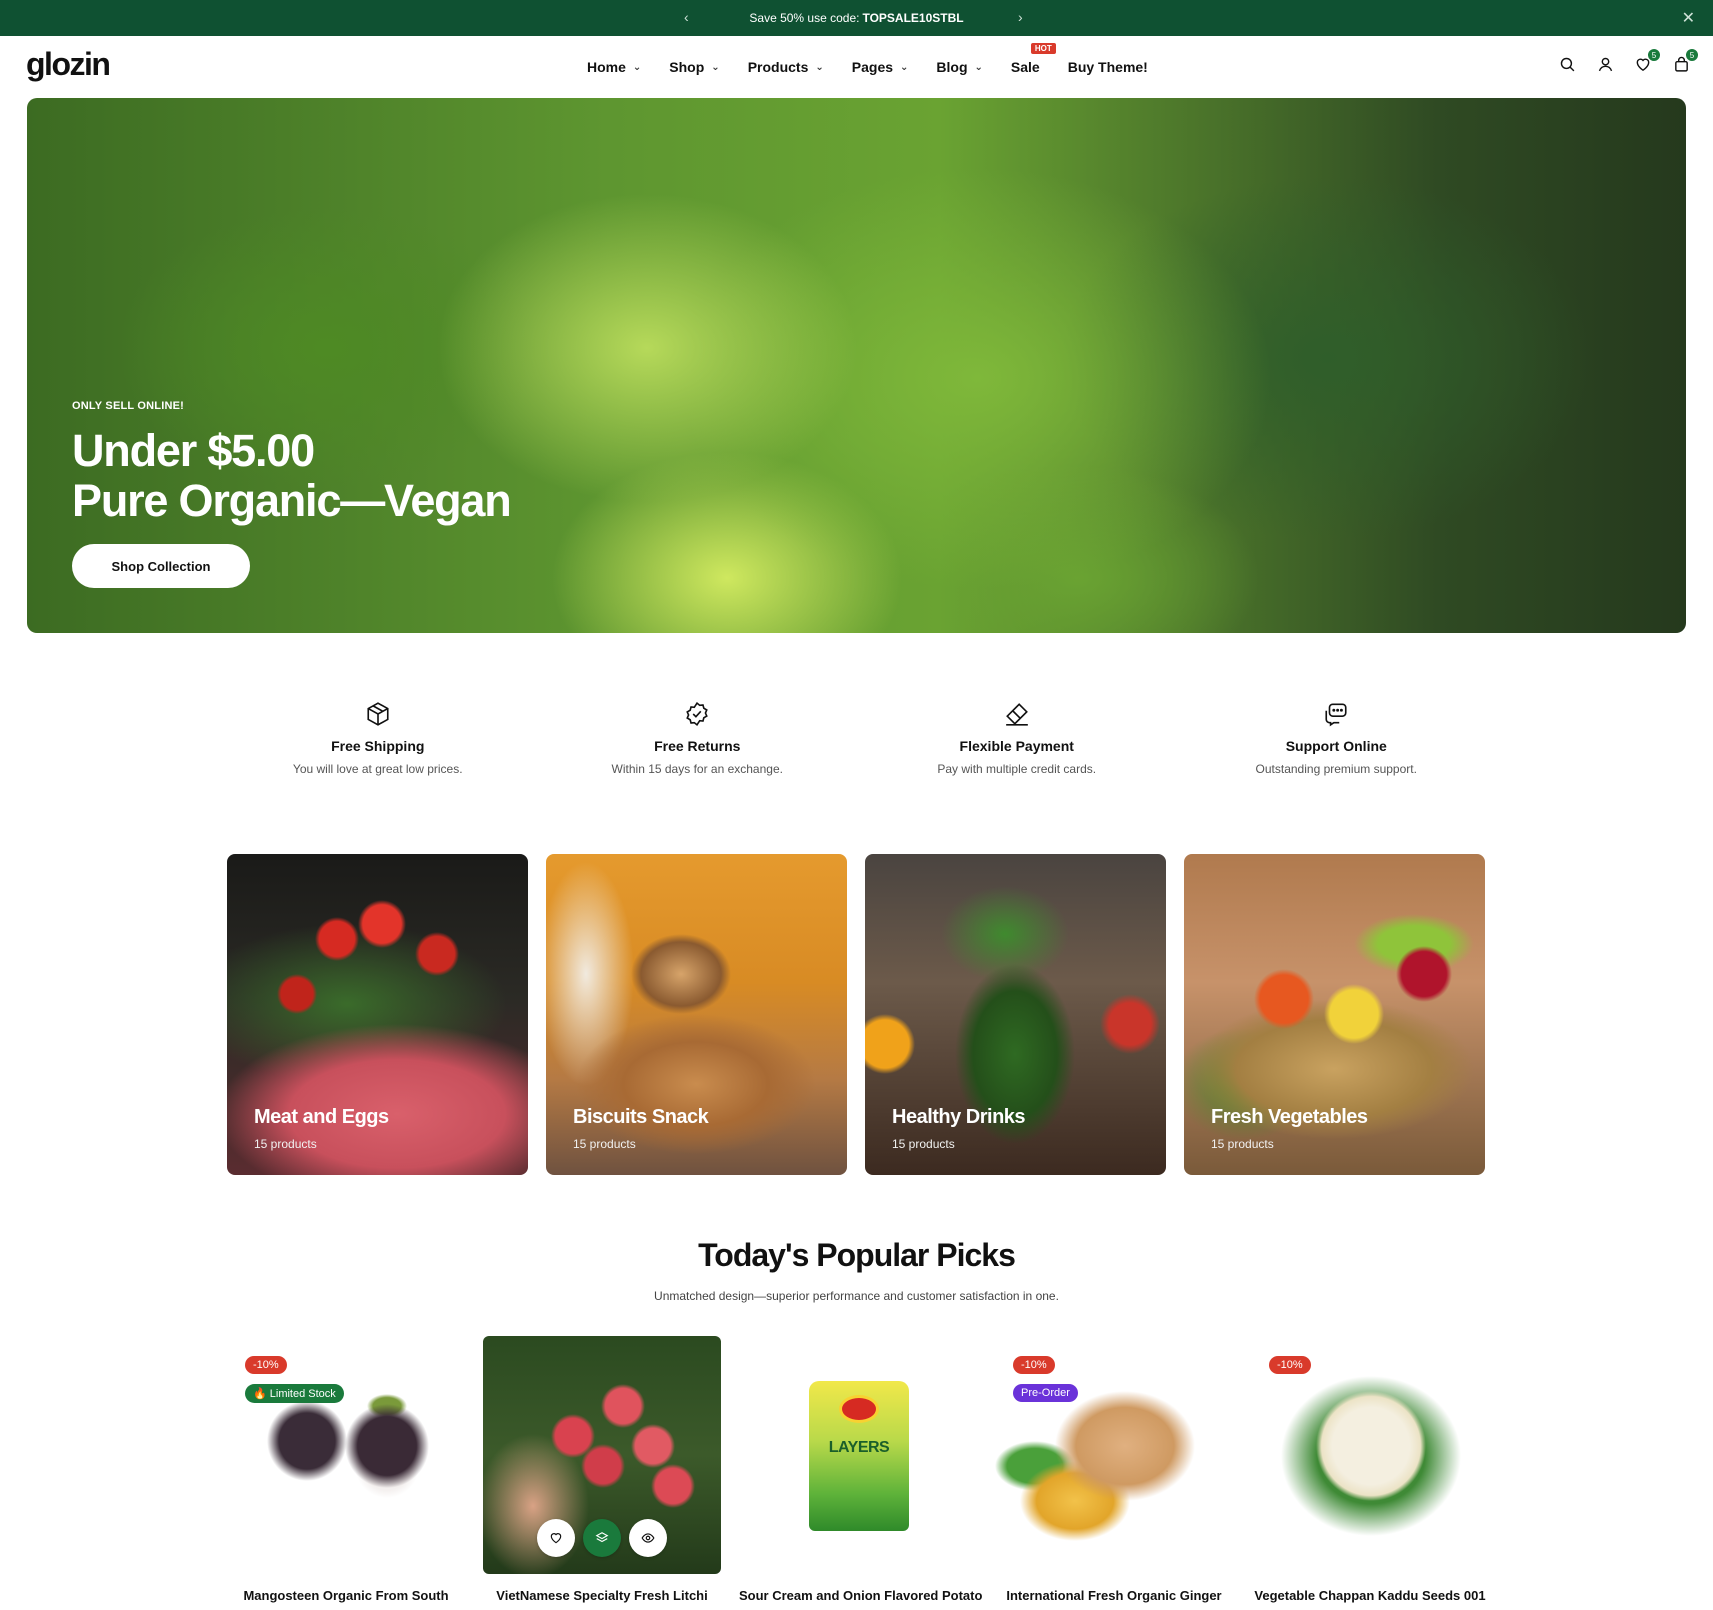 The height and width of the screenshot is (1610, 1713). What do you see at coordinates (778, 67) in the screenshot?
I see `nav-label: Products` at bounding box center [778, 67].